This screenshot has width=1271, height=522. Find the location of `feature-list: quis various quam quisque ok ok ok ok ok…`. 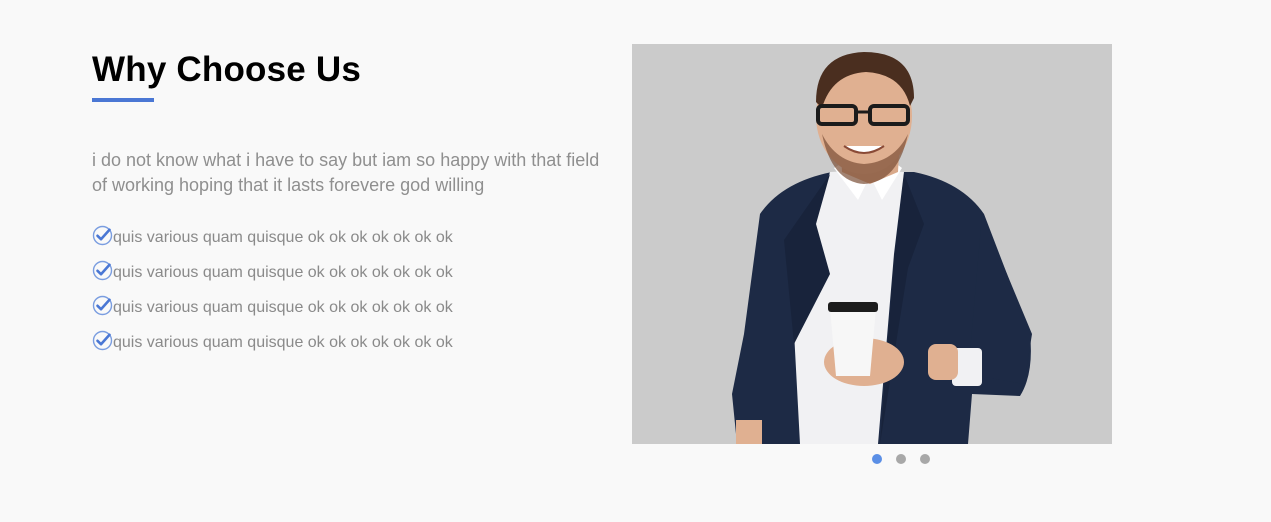

feature-list: quis various quam quisque ok ok ok ok ok… is located at coordinates (352, 290).